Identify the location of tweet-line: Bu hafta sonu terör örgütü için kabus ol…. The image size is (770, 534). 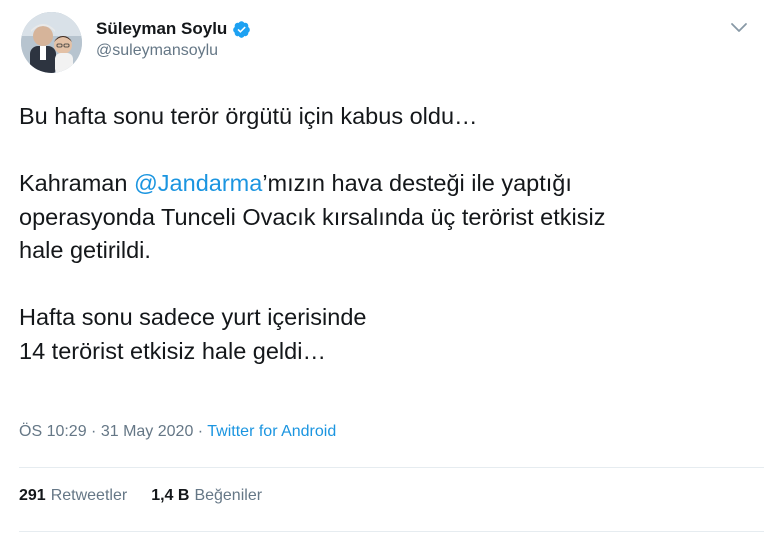
(248, 116).